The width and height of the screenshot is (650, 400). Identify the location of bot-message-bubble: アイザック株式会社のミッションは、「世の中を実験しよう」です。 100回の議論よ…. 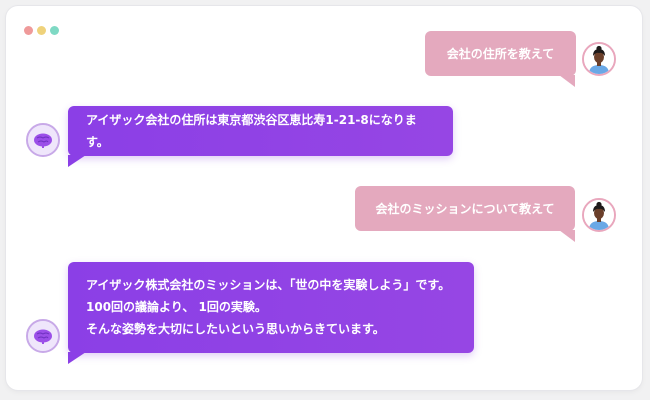
(271, 307).